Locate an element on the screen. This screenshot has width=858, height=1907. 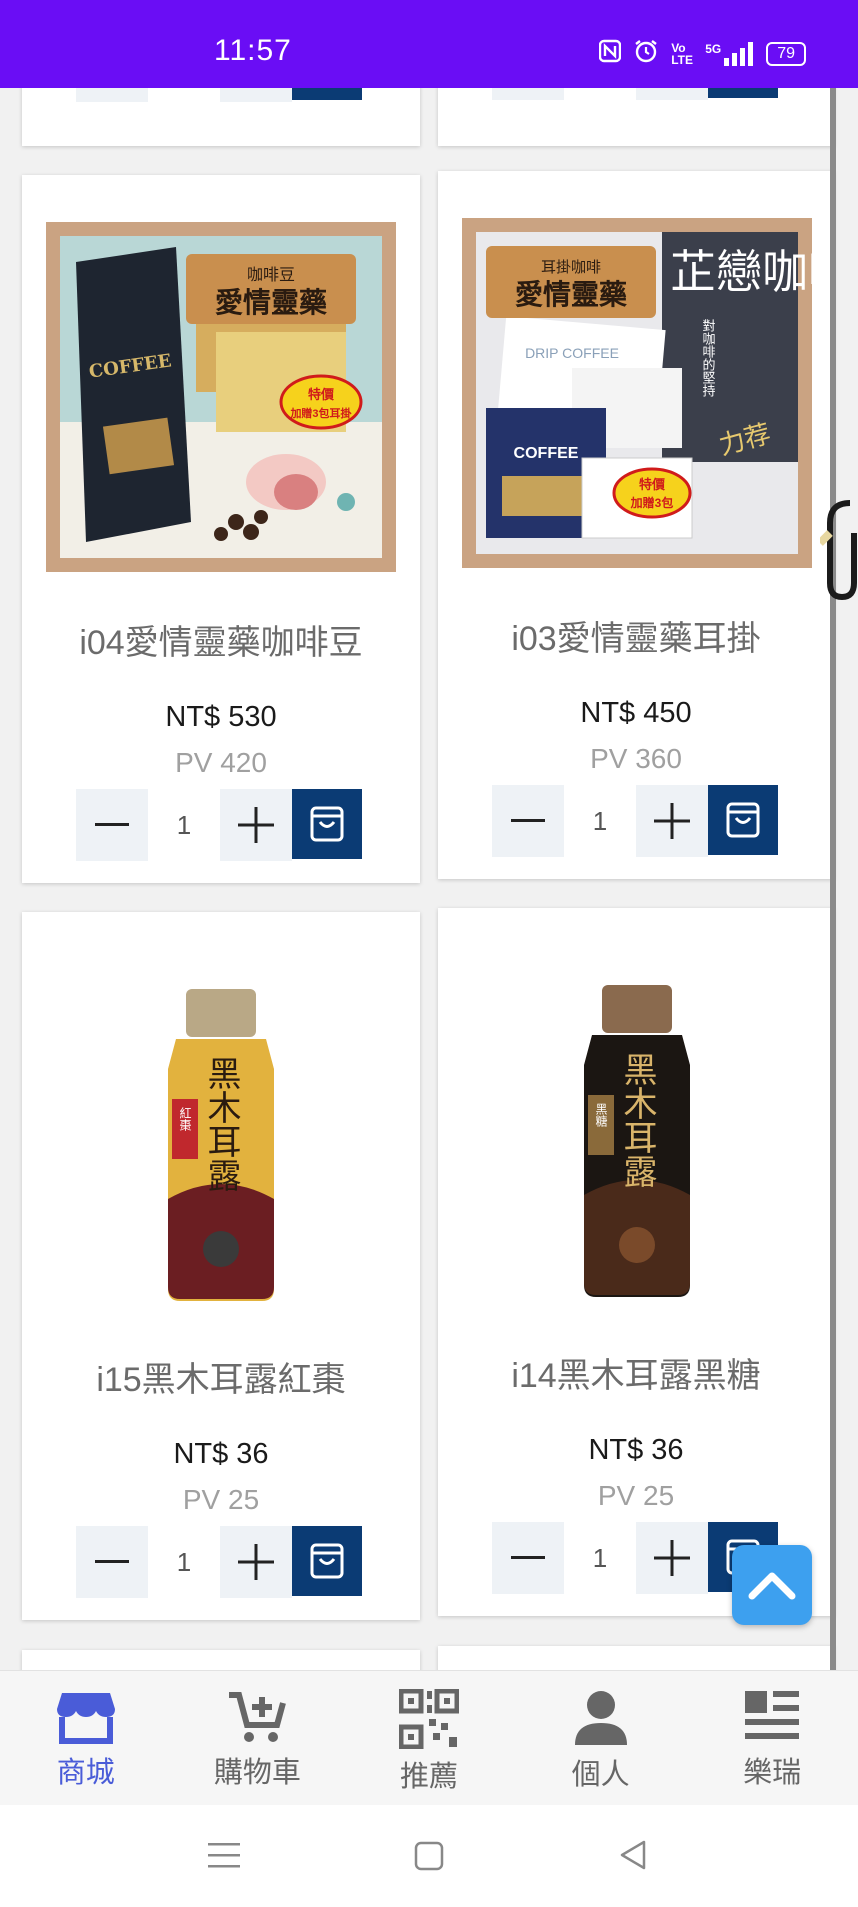
nav-item-cart: 購物車 is located at coordinates (258, 1738).